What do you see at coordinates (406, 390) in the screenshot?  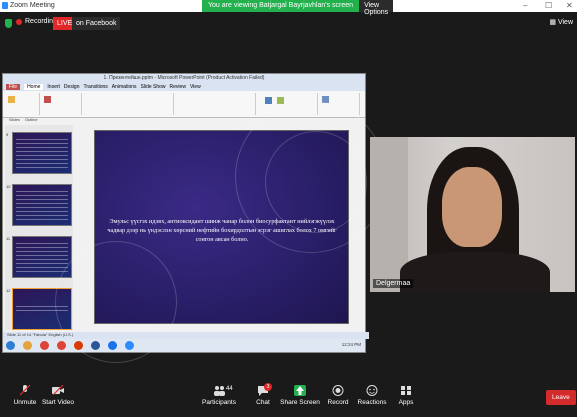 I see `apps-icon` at bounding box center [406, 390].